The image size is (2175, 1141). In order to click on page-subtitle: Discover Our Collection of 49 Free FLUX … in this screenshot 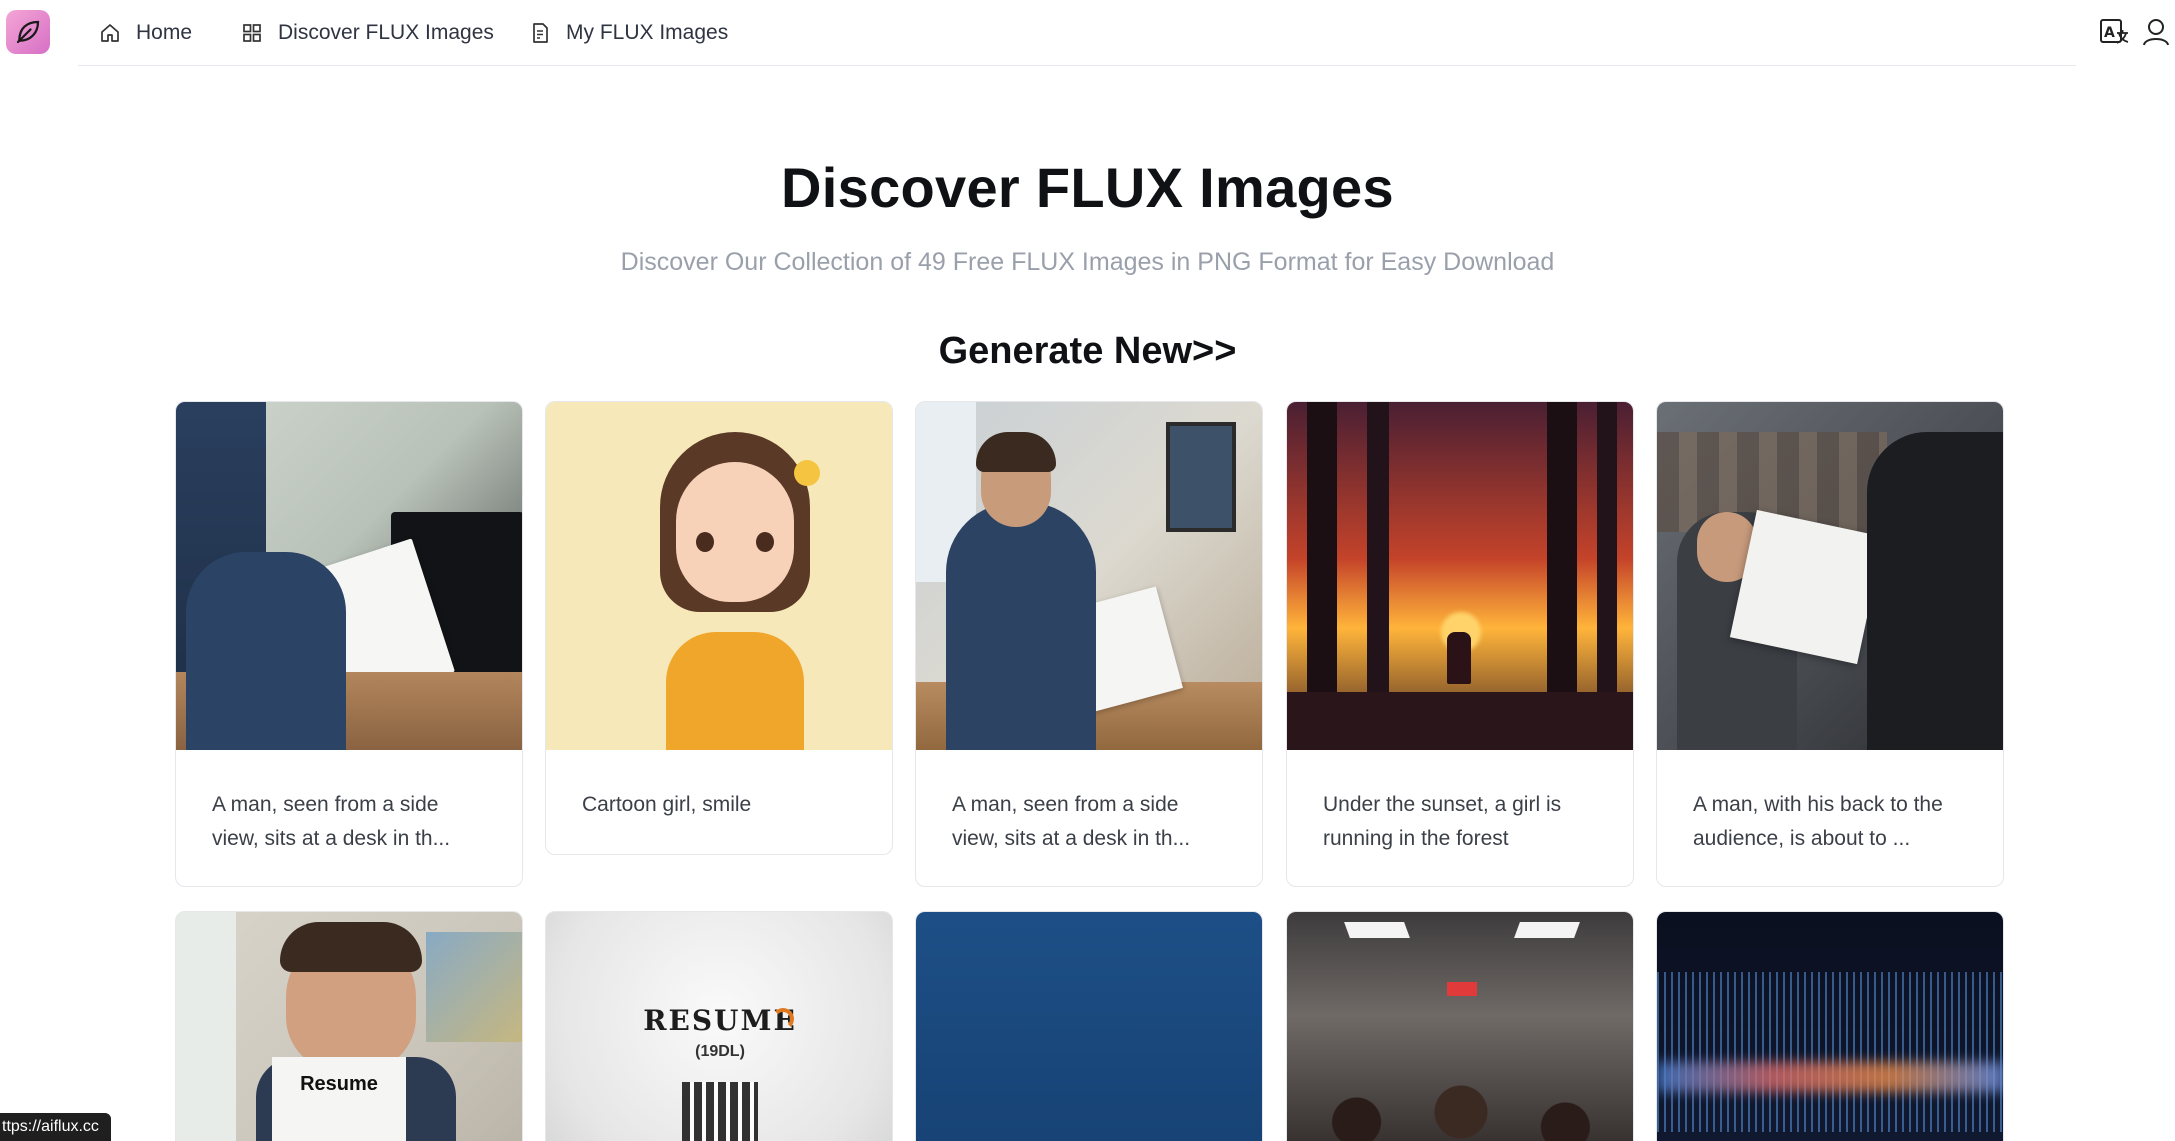, I will do `click(1087, 262)`.